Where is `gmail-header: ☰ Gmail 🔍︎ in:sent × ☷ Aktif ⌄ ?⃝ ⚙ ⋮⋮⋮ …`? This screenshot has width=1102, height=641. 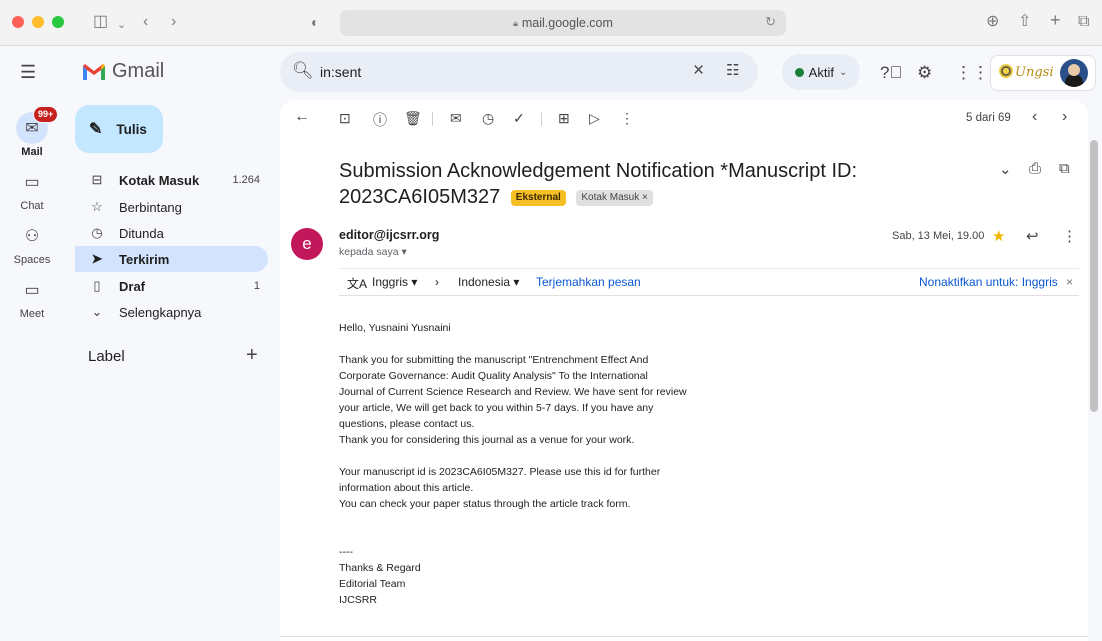 gmail-header: ☰ Gmail 🔍︎ in:sent × ☷ Aktif ⌄ ?⃝ ⚙ ⋮⋮⋮ … is located at coordinates (551, 73).